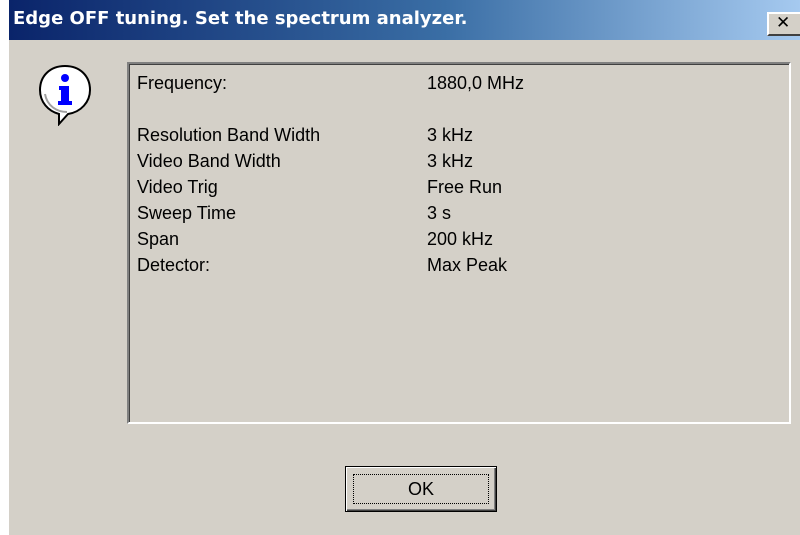 The width and height of the screenshot is (800, 535). I want to click on ok-button: OK, so click(421, 489).